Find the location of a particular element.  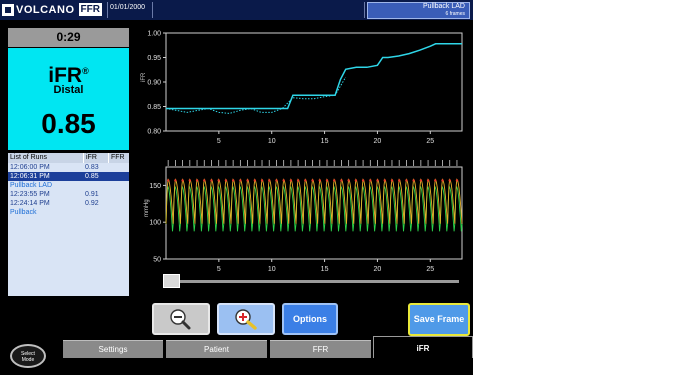

runs-list-header: List of Runs iFR FFR is located at coordinates (68, 158).